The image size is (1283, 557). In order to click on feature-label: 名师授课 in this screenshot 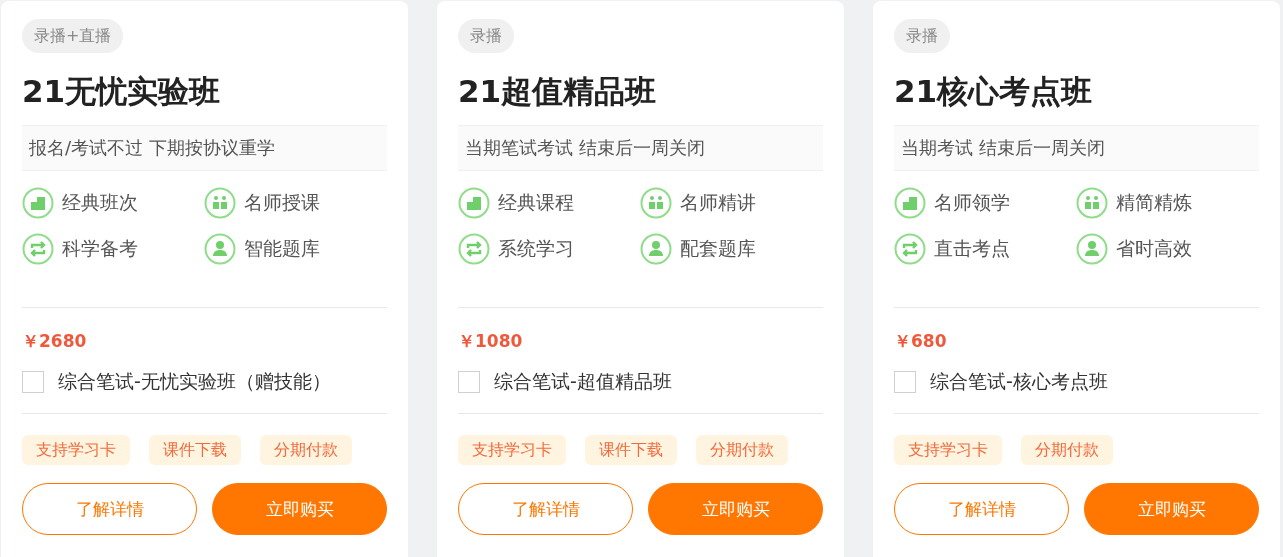, I will do `click(282, 202)`.